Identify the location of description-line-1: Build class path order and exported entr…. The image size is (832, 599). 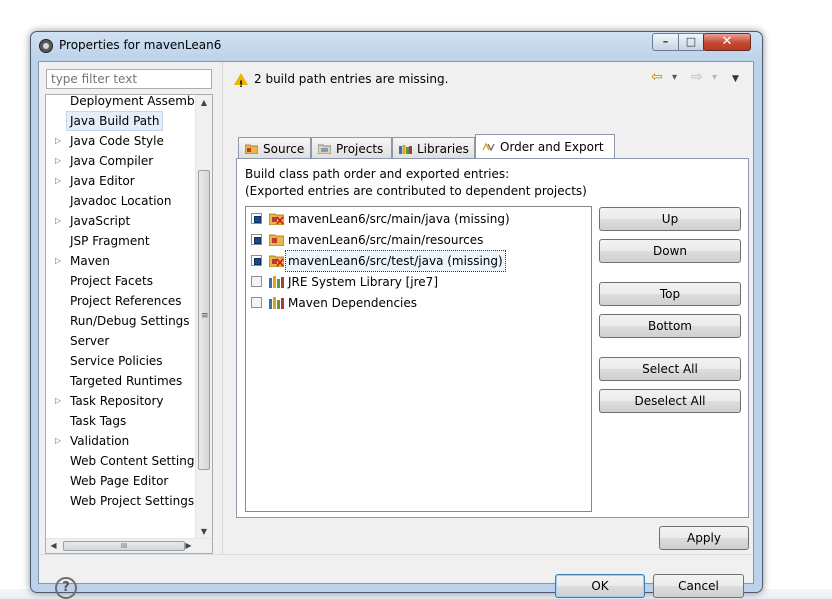
(377, 174).